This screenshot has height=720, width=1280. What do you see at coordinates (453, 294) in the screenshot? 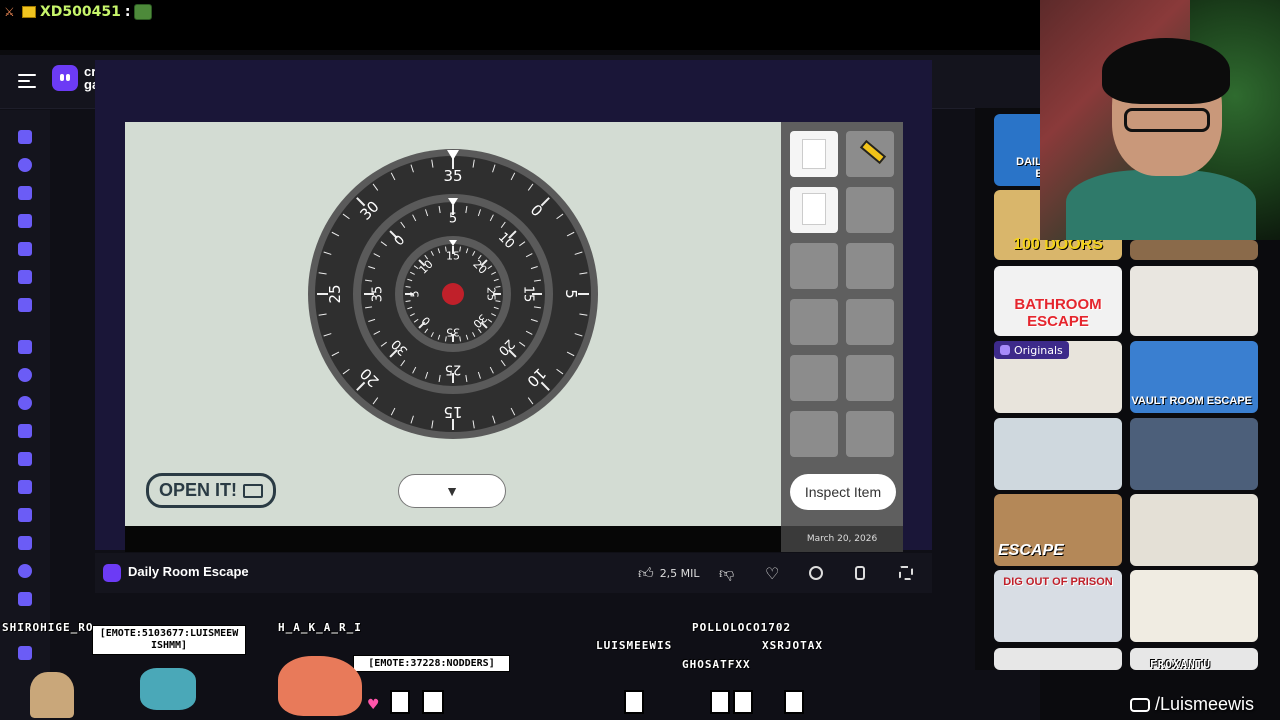
I see `dial-center-button` at bounding box center [453, 294].